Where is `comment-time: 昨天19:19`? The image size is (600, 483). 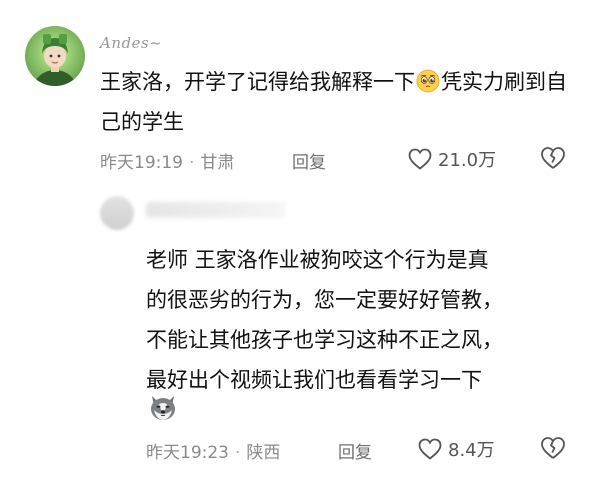
comment-time: 昨天19:19 is located at coordinates (141, 163).